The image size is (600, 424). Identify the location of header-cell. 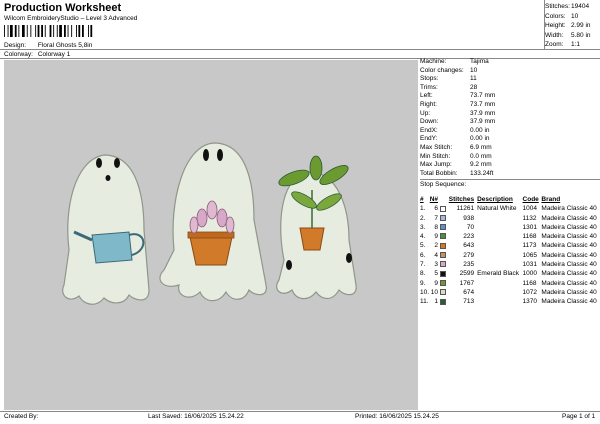
(444, 199).